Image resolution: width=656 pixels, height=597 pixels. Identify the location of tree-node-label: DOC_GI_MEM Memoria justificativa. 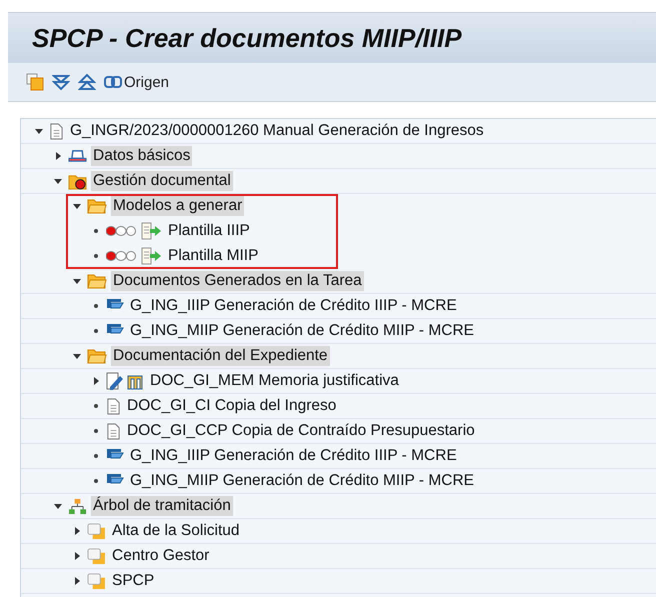
(274, 381).